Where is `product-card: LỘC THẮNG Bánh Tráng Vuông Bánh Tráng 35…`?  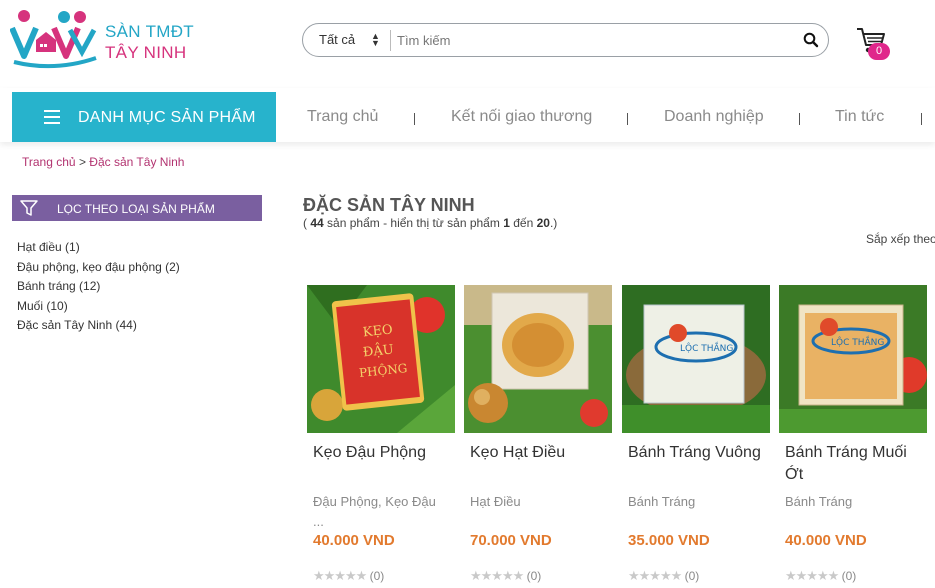 product-card: LỘC THẮNG Bánh Tráng Vuông Bánh Tráng 35… is located at coordinates (697, 436).